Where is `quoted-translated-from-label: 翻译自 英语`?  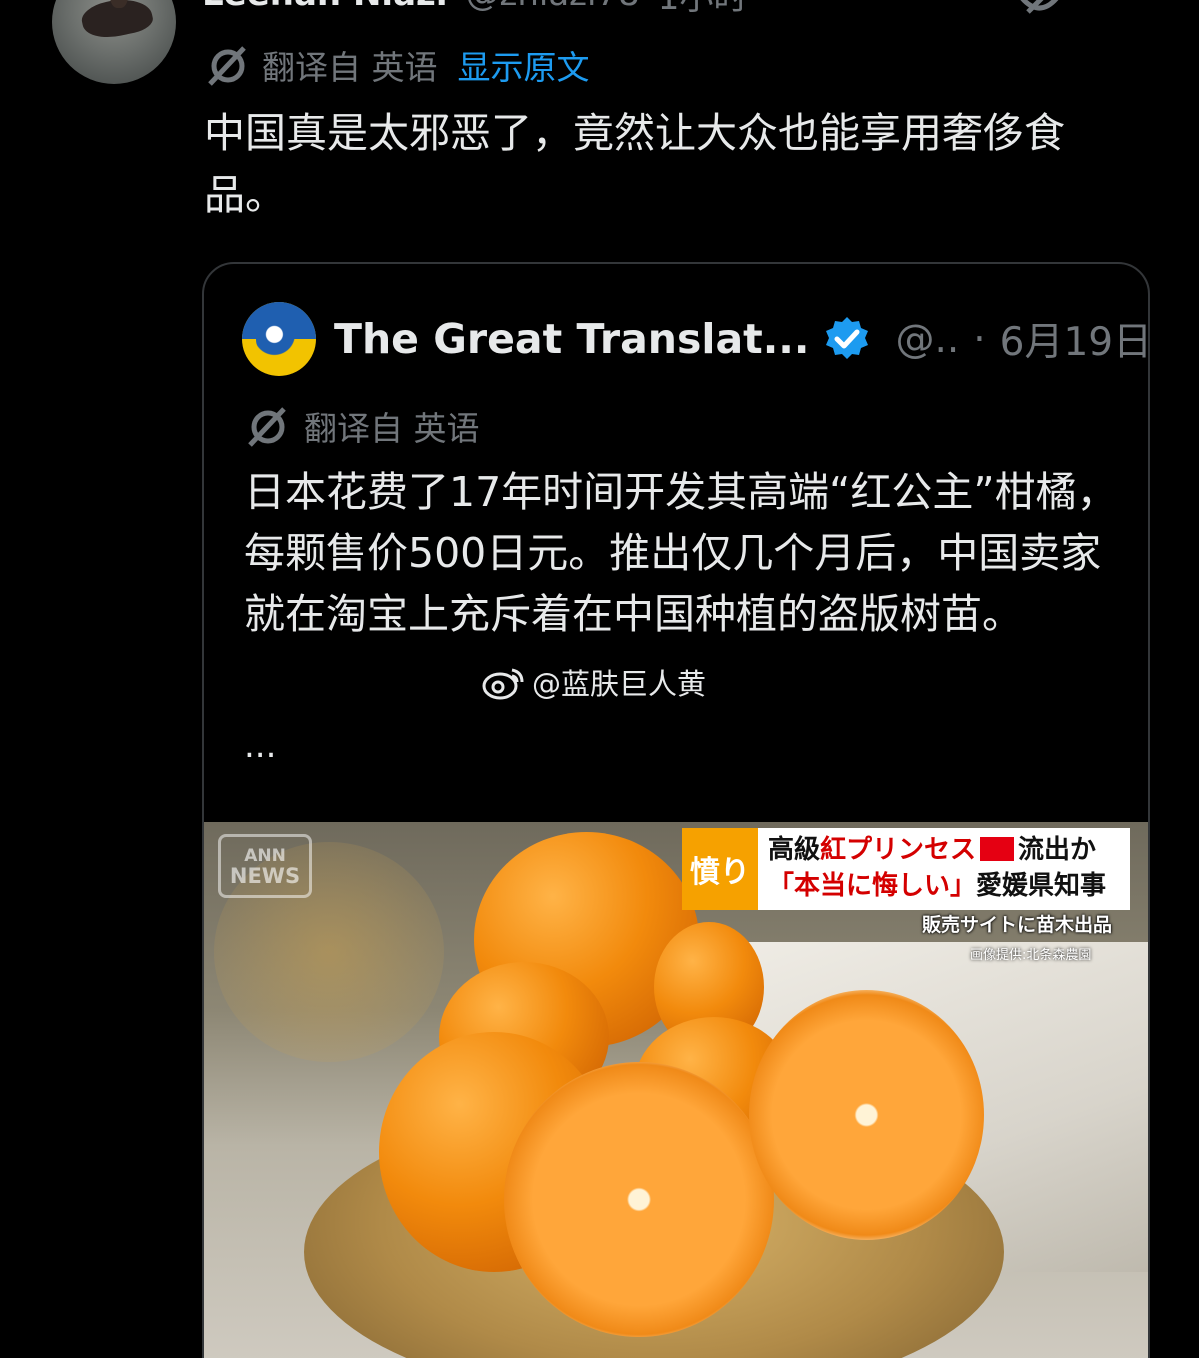 quoted-translated-from-label: 翻译自 英语 is located at coordinates (392, 428).